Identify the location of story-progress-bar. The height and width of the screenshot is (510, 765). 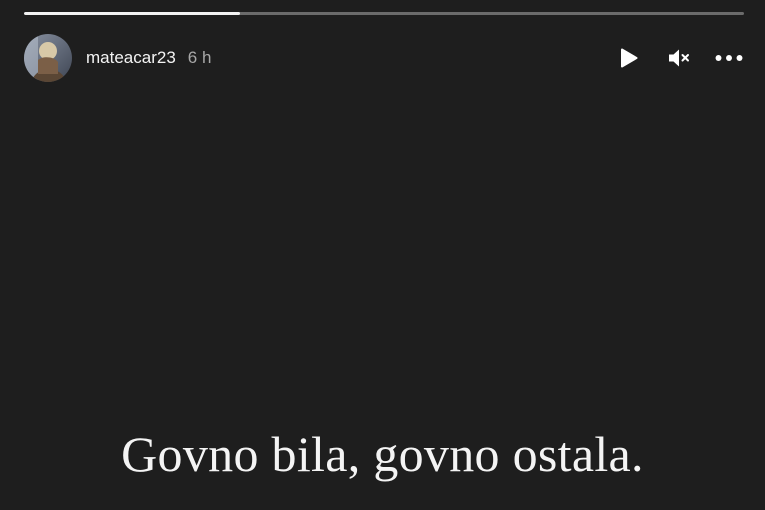
(384, 13).